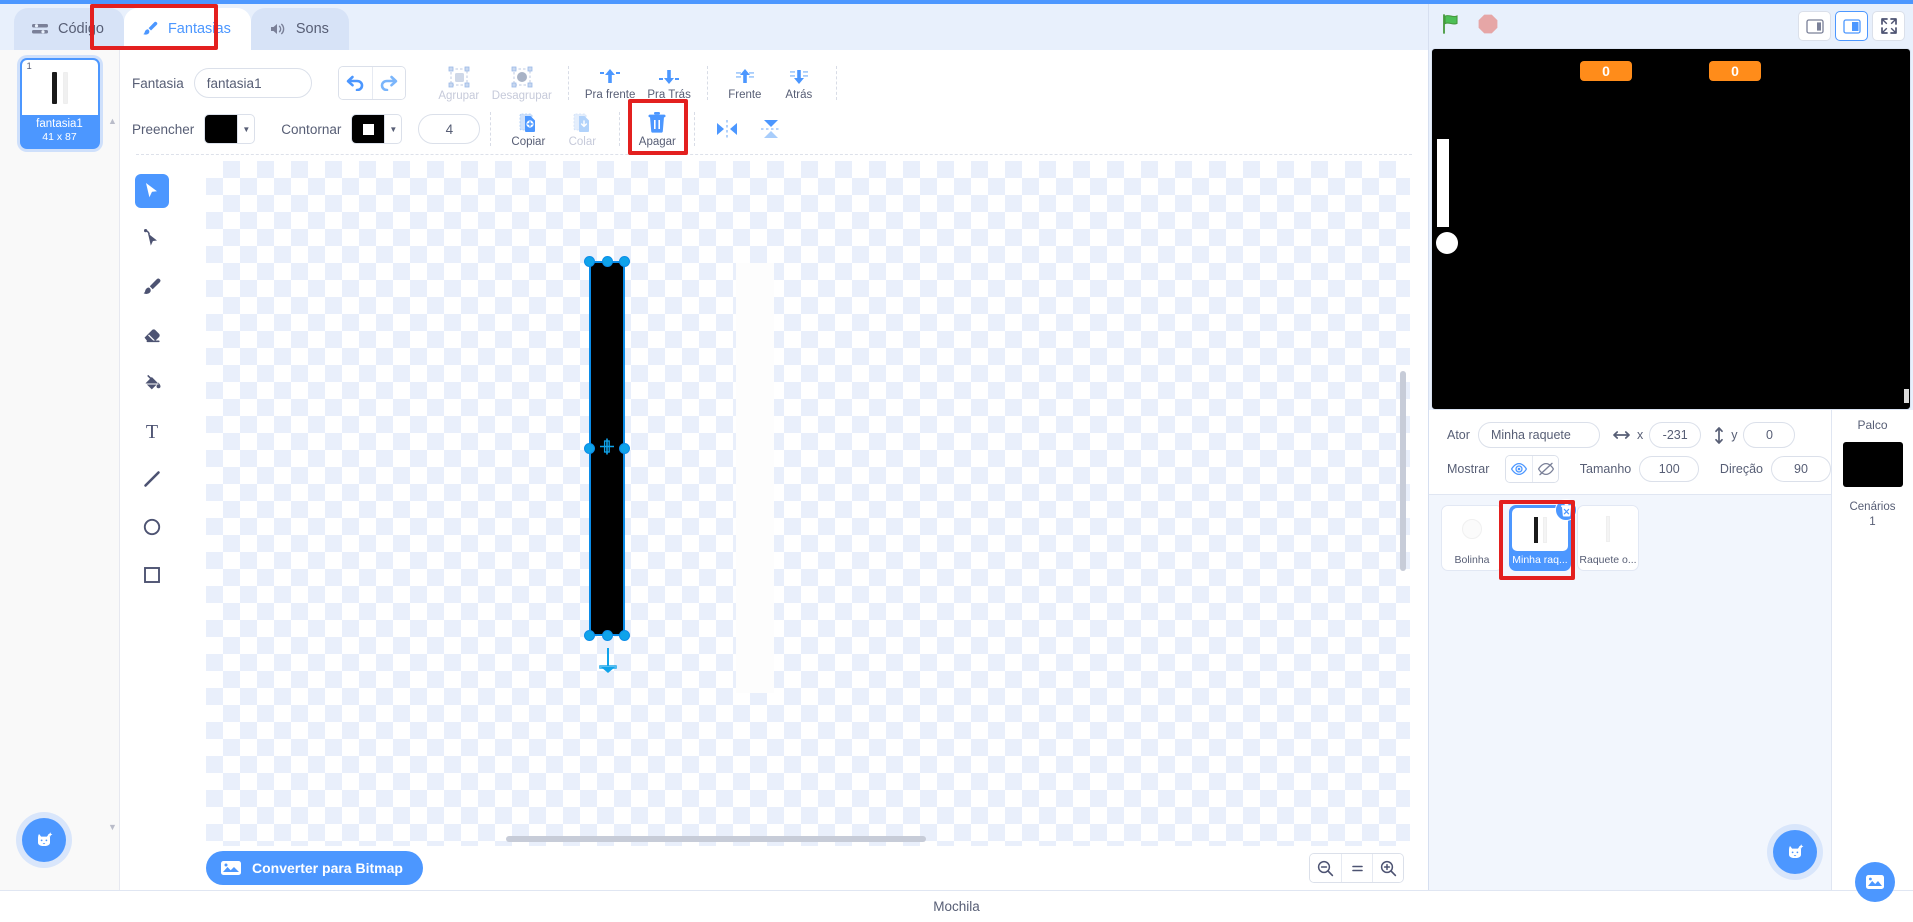 The image size is (1913, 922). Describe the element at coordinates (1872, 522) in the screenshot. I see `backdrops-count: 1` at that location.